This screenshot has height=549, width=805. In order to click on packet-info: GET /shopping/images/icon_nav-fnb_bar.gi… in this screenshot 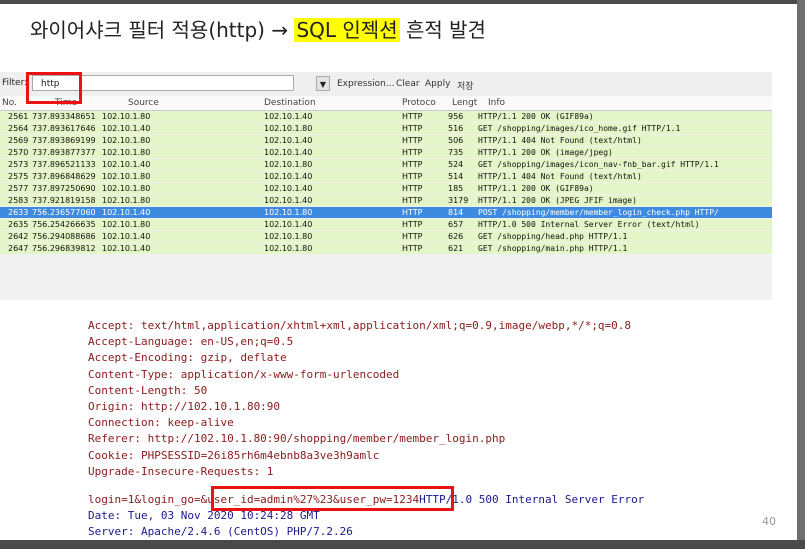, I will do `click(598, 164)`.